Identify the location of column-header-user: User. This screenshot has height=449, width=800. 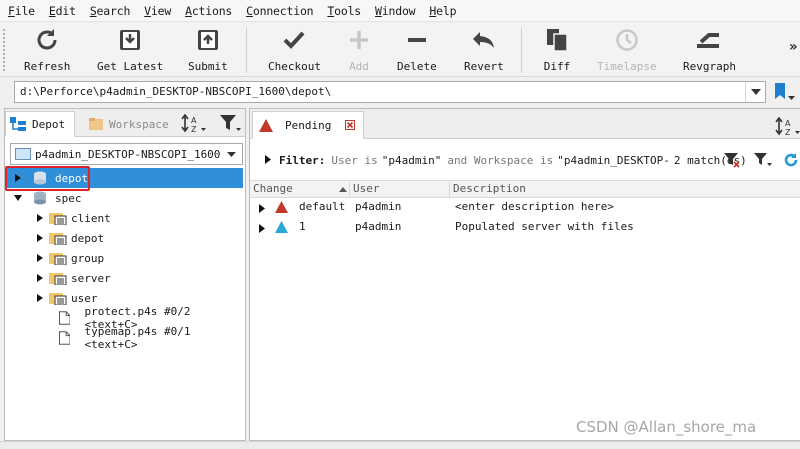
(400, 190).